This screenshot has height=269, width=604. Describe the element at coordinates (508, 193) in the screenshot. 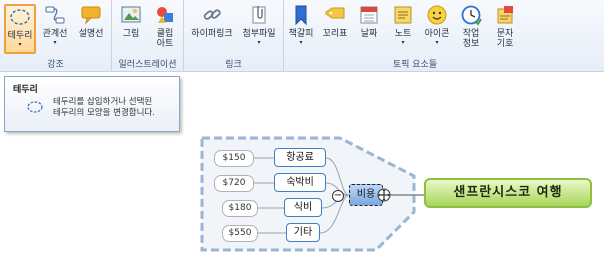

I see `central-topic: 샌프란시스코 여행` at that location.